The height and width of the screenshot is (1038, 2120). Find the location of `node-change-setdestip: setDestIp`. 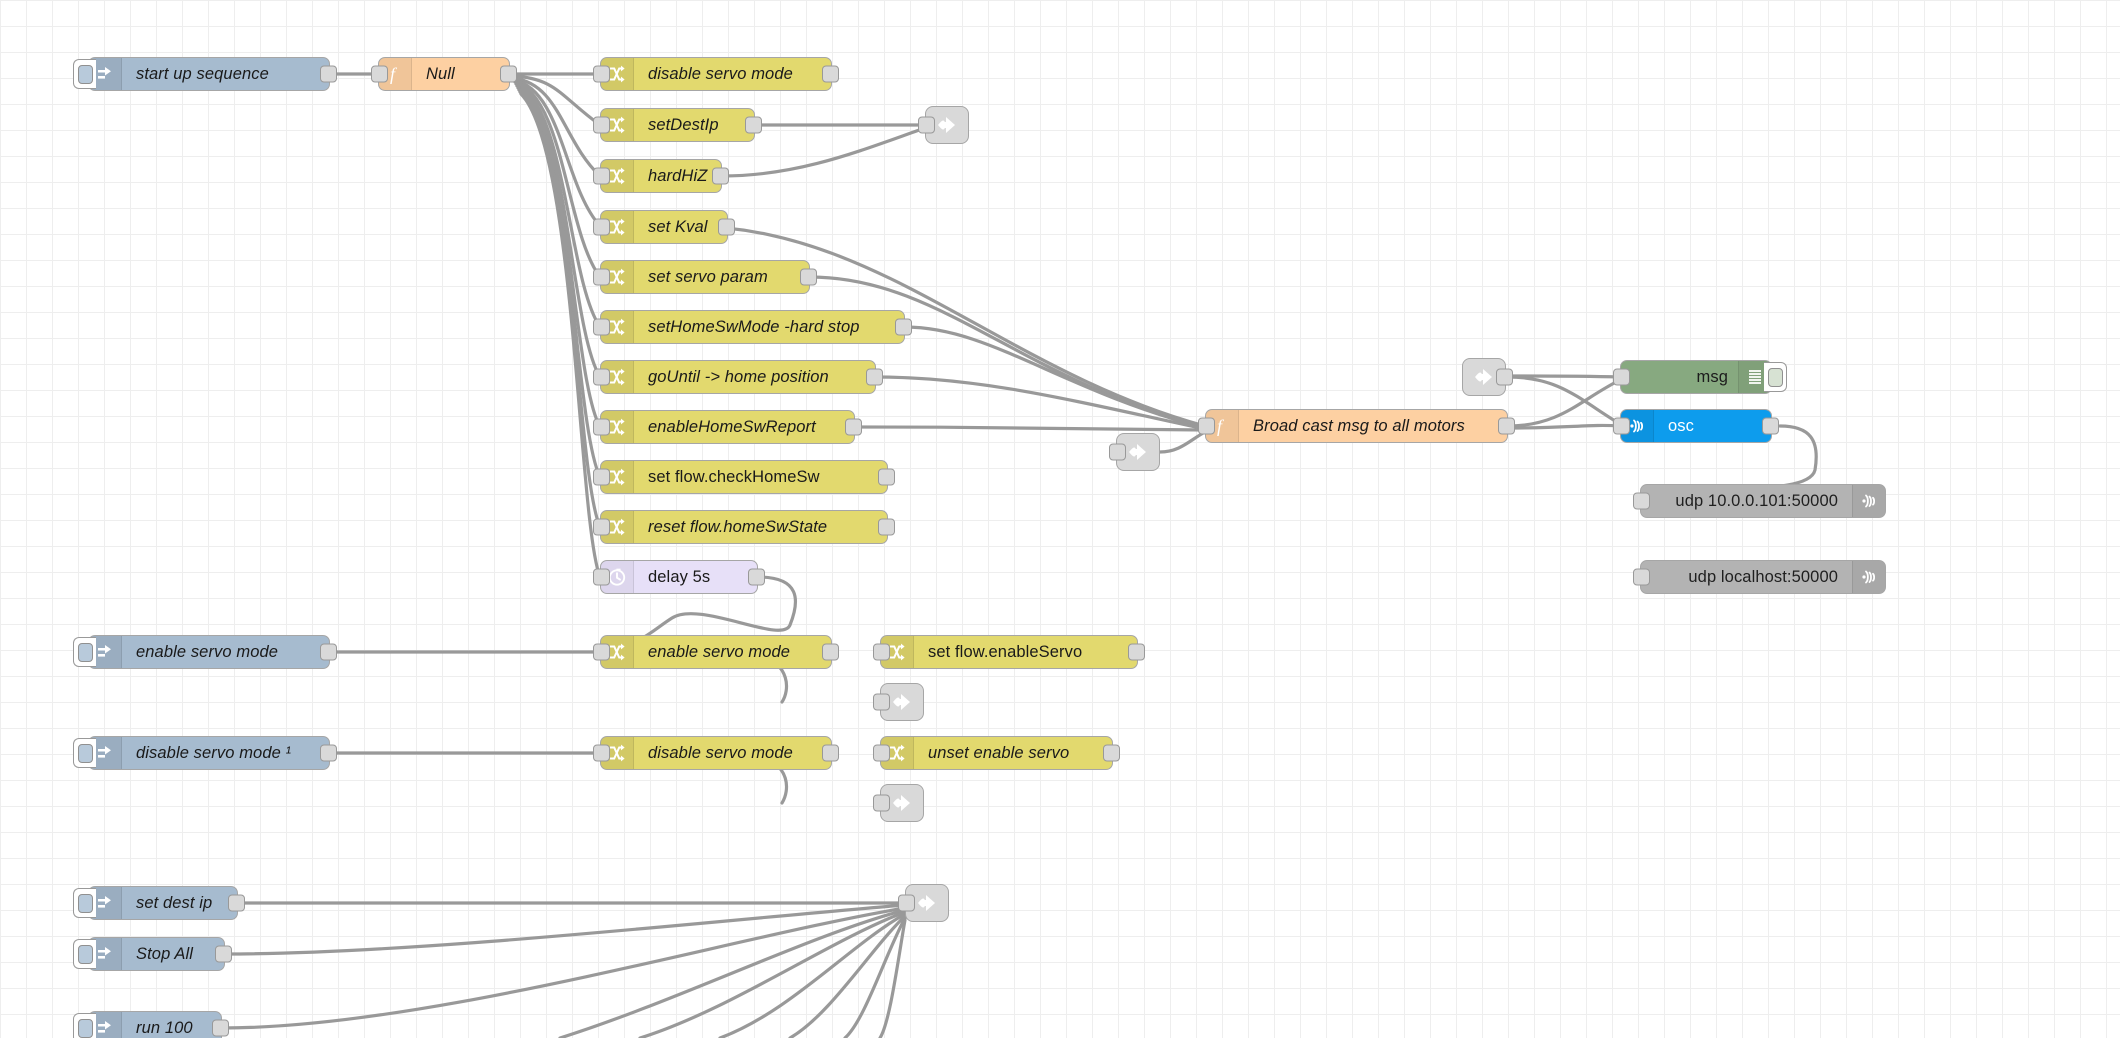

node-change-setdestip: setDestIp is located at coordinates (677, 125).